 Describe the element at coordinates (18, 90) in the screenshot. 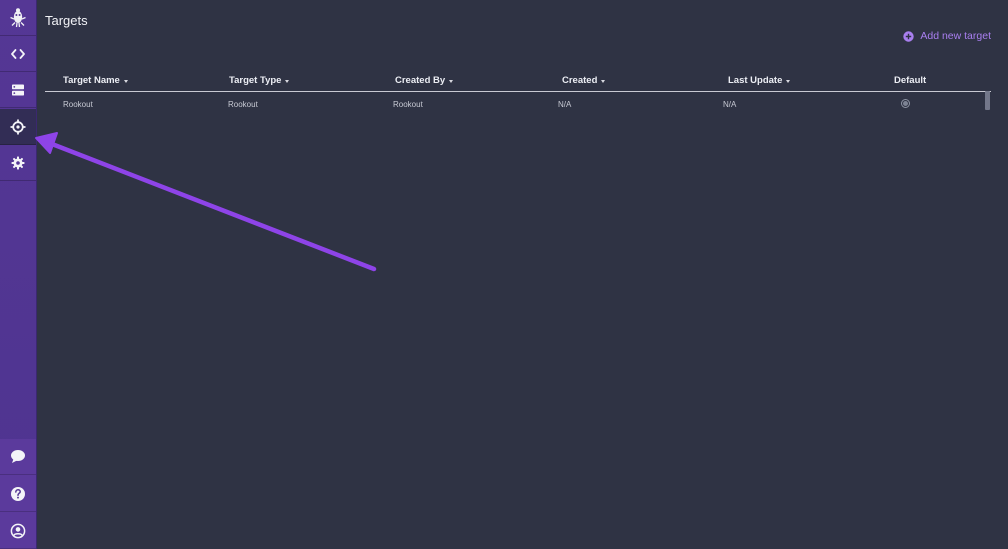

I see `server-icon` at that location.